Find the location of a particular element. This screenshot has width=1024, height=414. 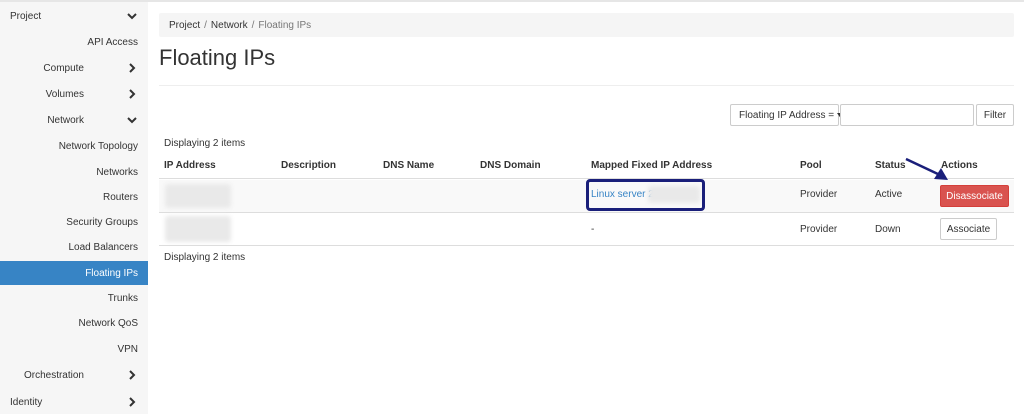

sidebar-item-label: Floating IPs is located at coordinates (111, 273).